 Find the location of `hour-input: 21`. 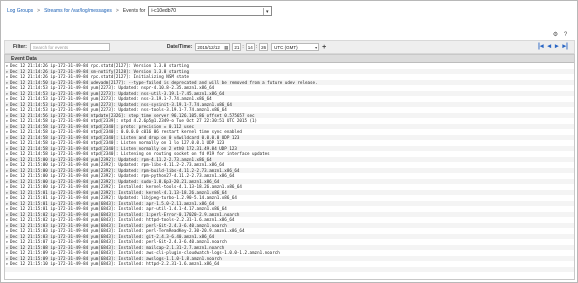

hour-input: 21 is located at coordinates (237, 47).